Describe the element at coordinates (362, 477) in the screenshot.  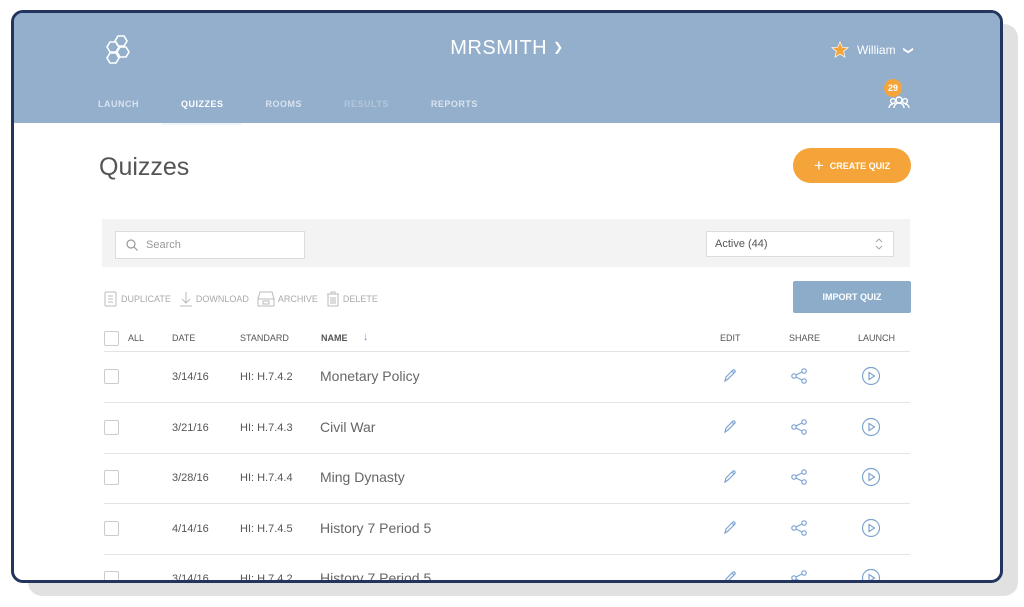
I see `row-name: Ming Dynasty` at that location.